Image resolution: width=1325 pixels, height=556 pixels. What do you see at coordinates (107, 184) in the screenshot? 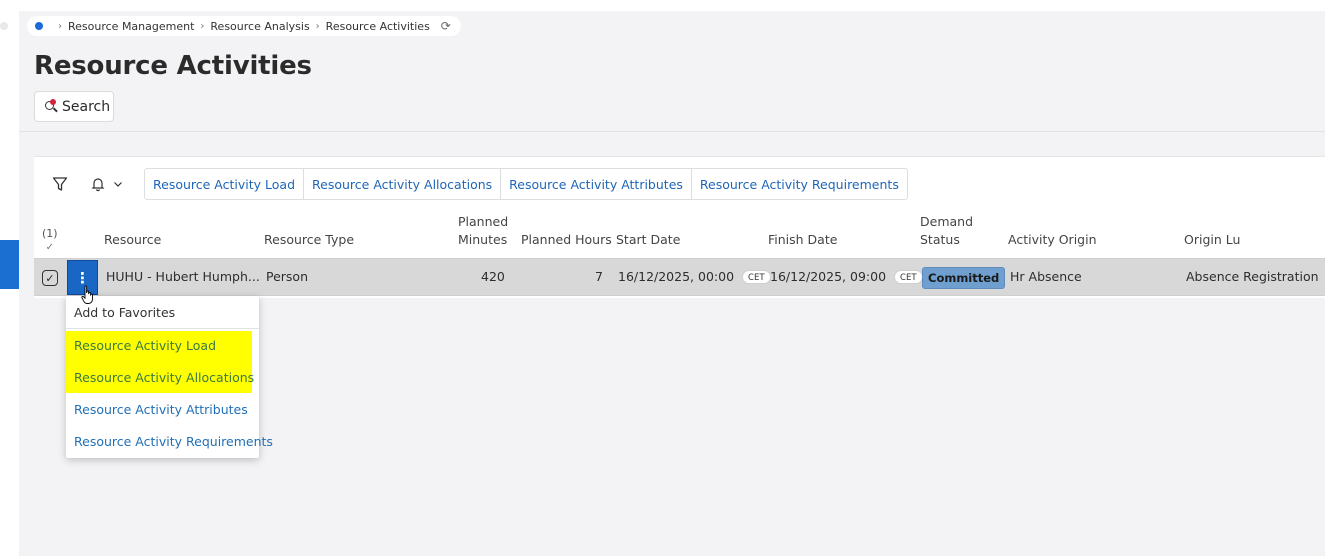
I see `notification-dropdown` at bounding box center [107, 184].